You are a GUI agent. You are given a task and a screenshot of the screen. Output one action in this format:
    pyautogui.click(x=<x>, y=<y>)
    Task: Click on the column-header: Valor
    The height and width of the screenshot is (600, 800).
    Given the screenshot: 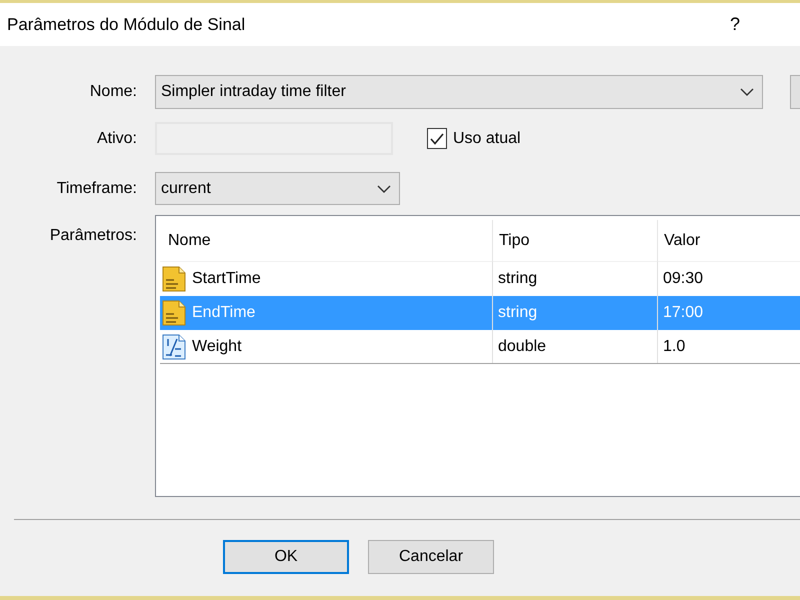 What is the action you would take?
    pyautogui.click(x=729, y=241)
    